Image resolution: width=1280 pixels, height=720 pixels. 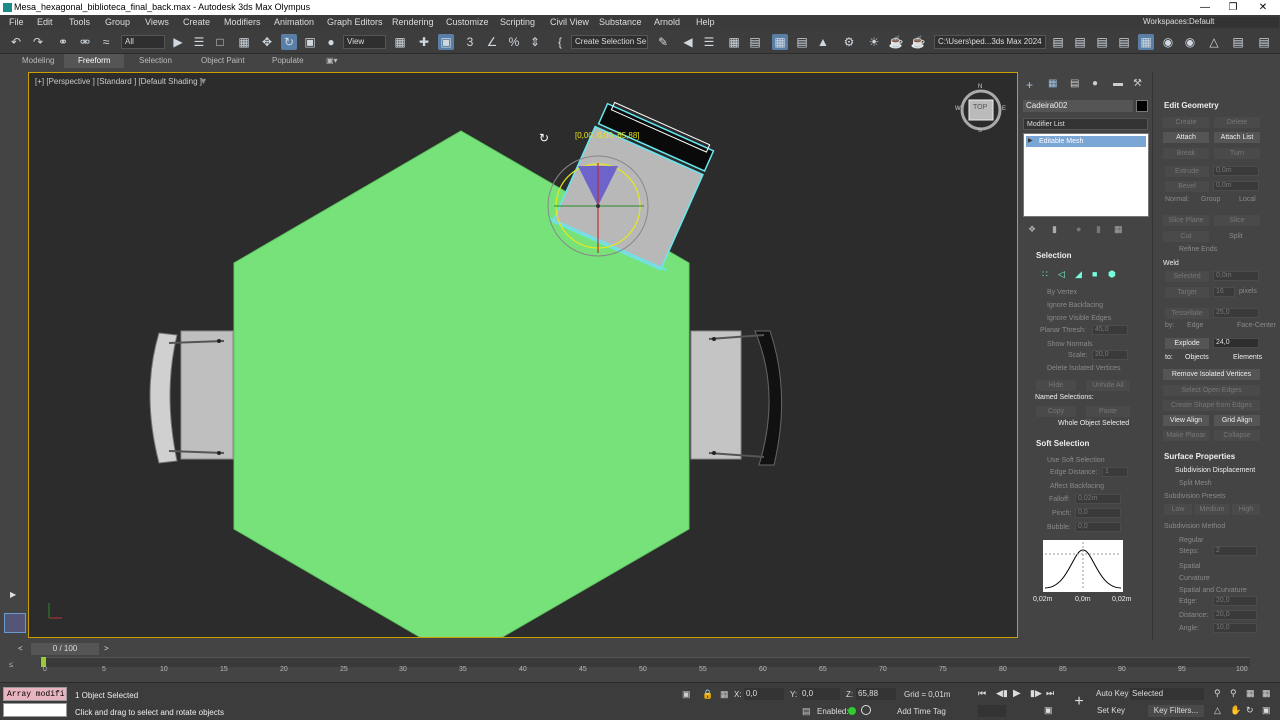 I want to click on menu-customize: Customize, so click(x=467, y=22).